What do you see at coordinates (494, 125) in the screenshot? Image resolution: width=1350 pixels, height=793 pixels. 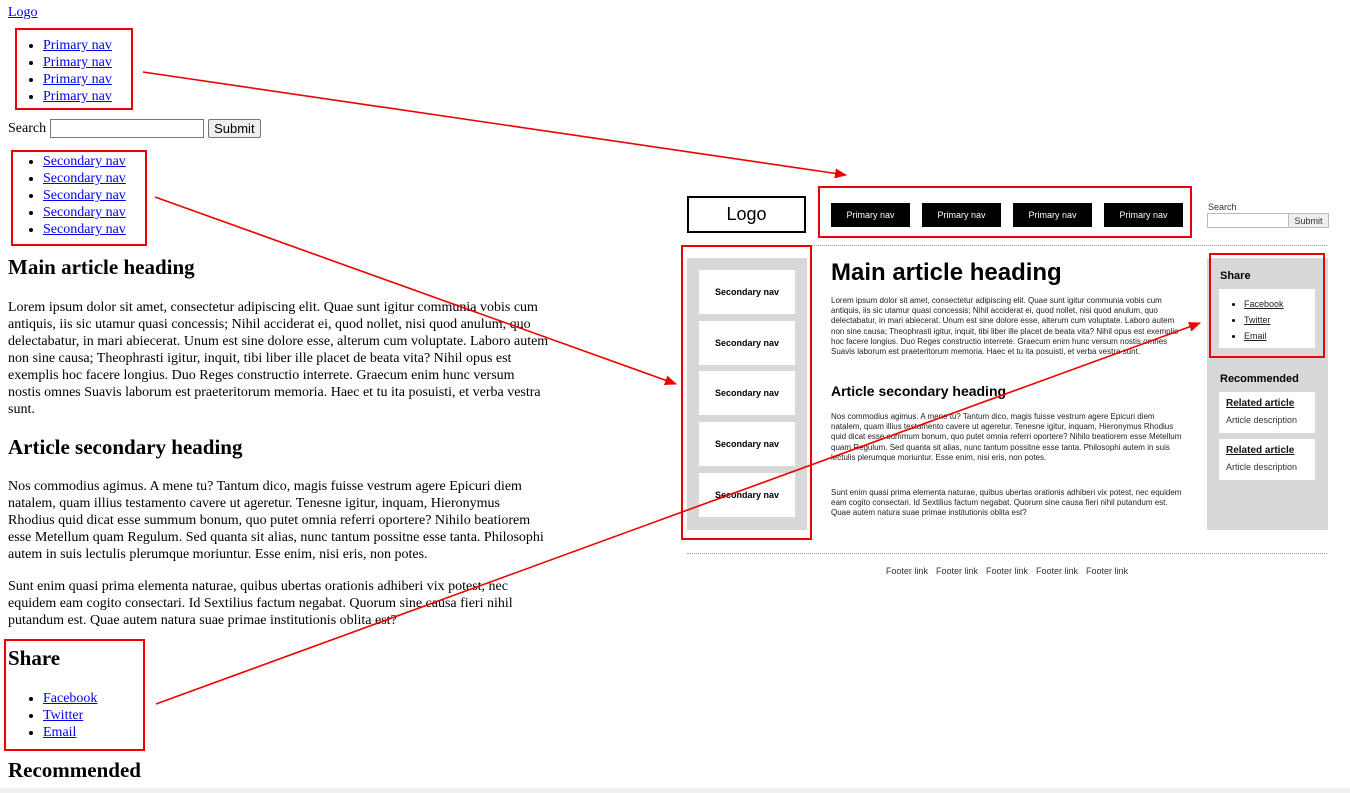 I see `primary-nav-arrow` at bounding box center [494, 125].